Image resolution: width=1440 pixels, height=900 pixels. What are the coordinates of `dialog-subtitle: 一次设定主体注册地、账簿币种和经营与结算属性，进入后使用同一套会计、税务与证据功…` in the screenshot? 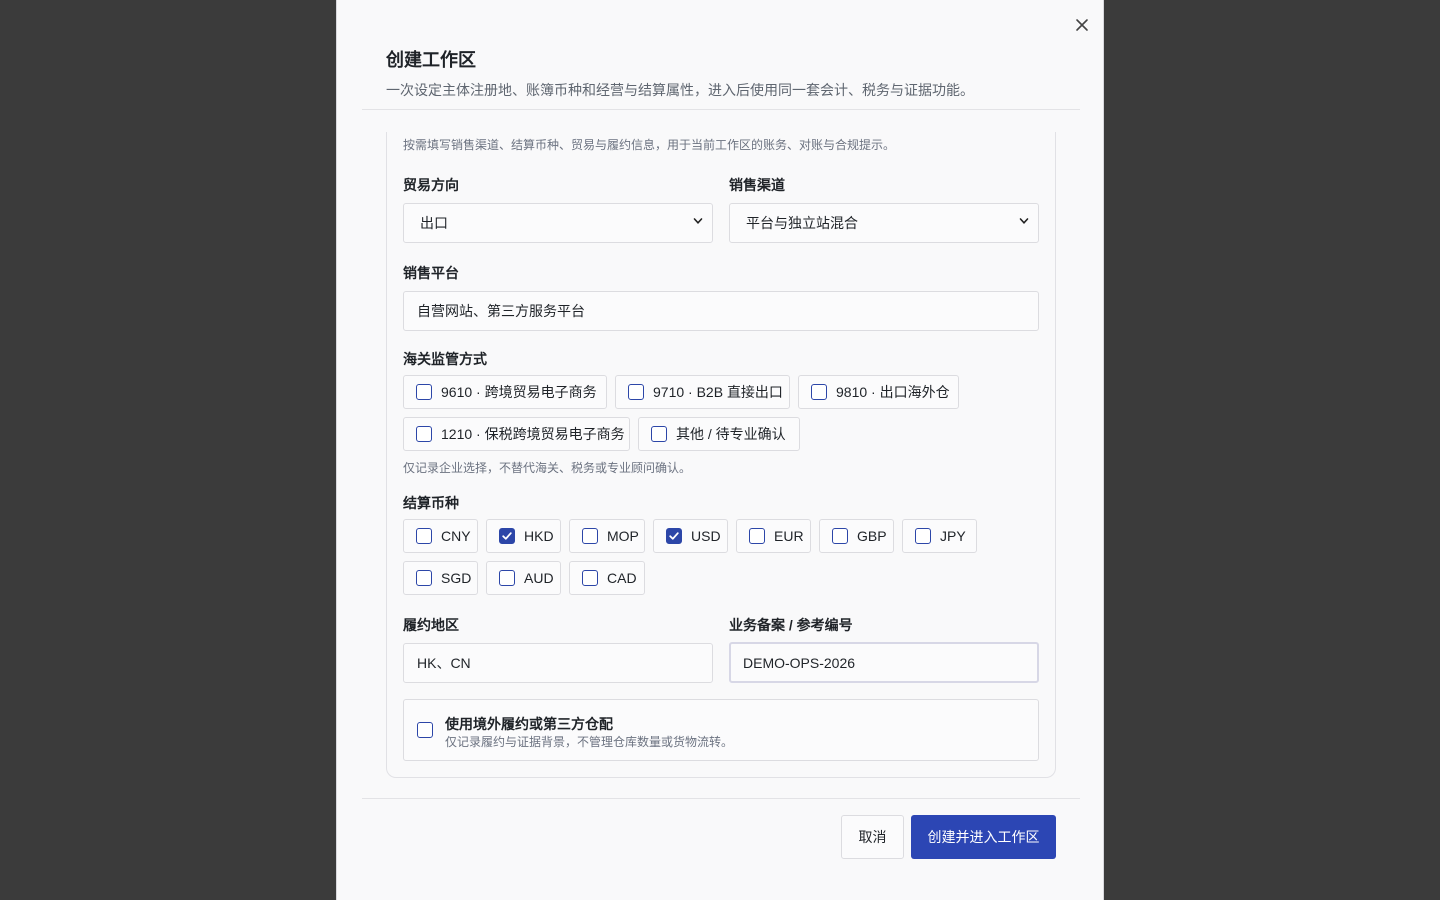 It's located at (680, 90).